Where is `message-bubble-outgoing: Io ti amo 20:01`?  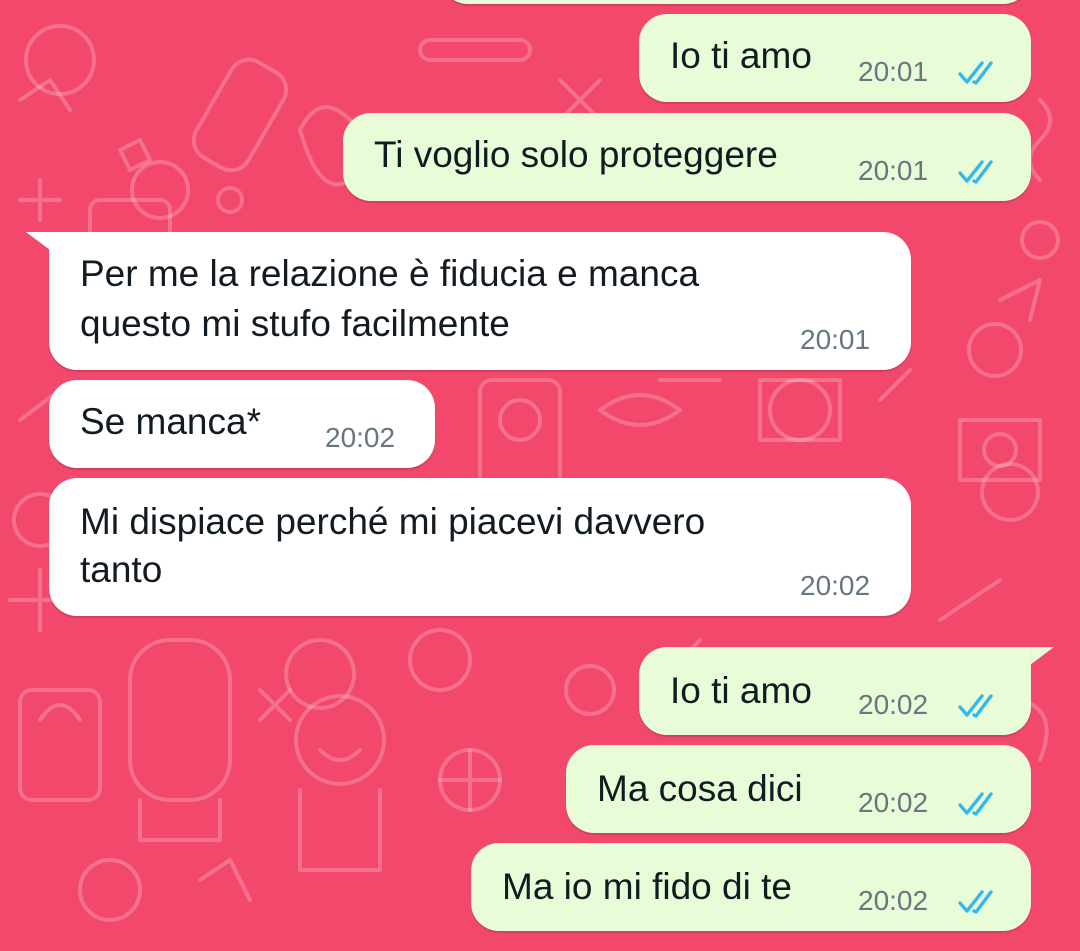
message-bubble-outgoing: Io ti amo 20:01 is located at coordinates (835, 58).